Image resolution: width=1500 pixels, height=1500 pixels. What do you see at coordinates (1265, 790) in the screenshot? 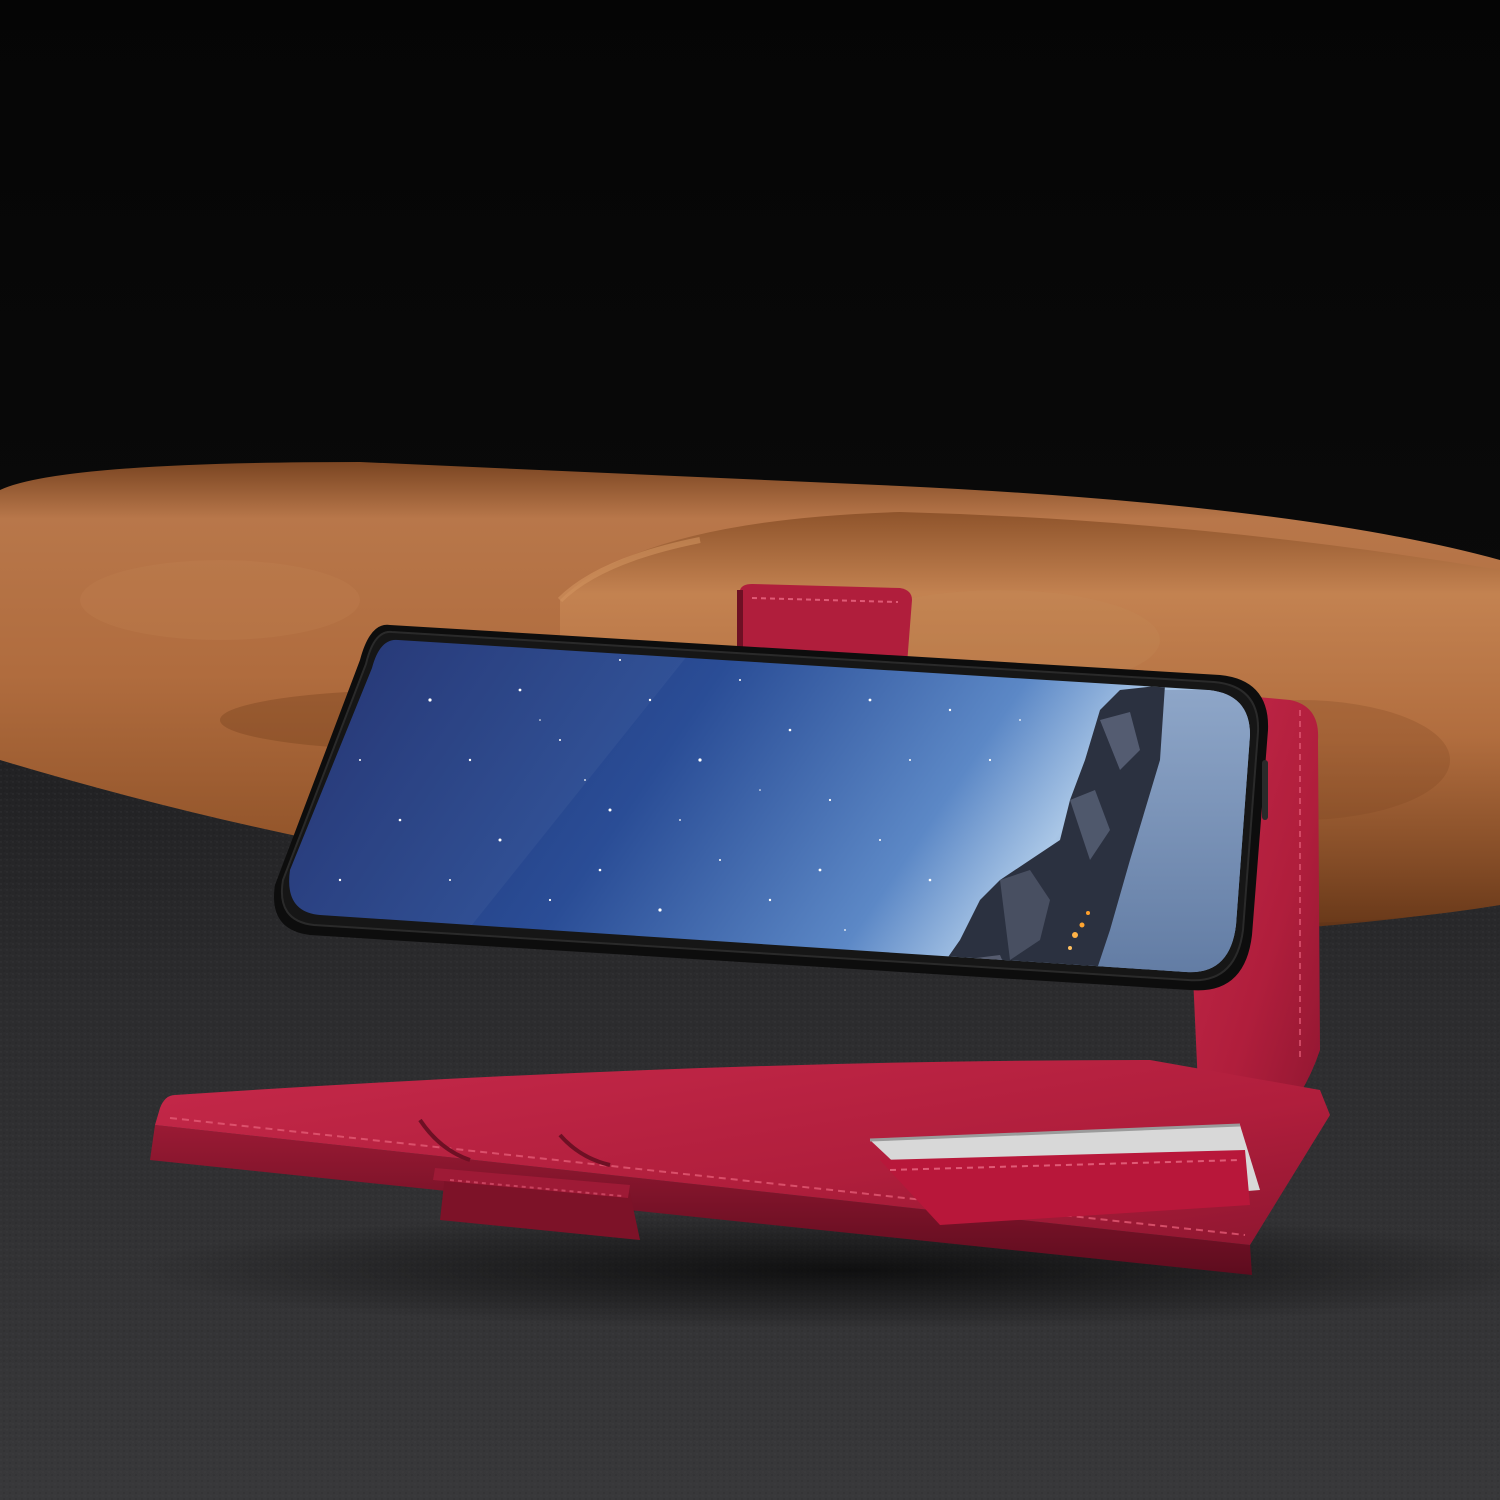
I see `phone-side-button` at bounding box center [1265, 790].